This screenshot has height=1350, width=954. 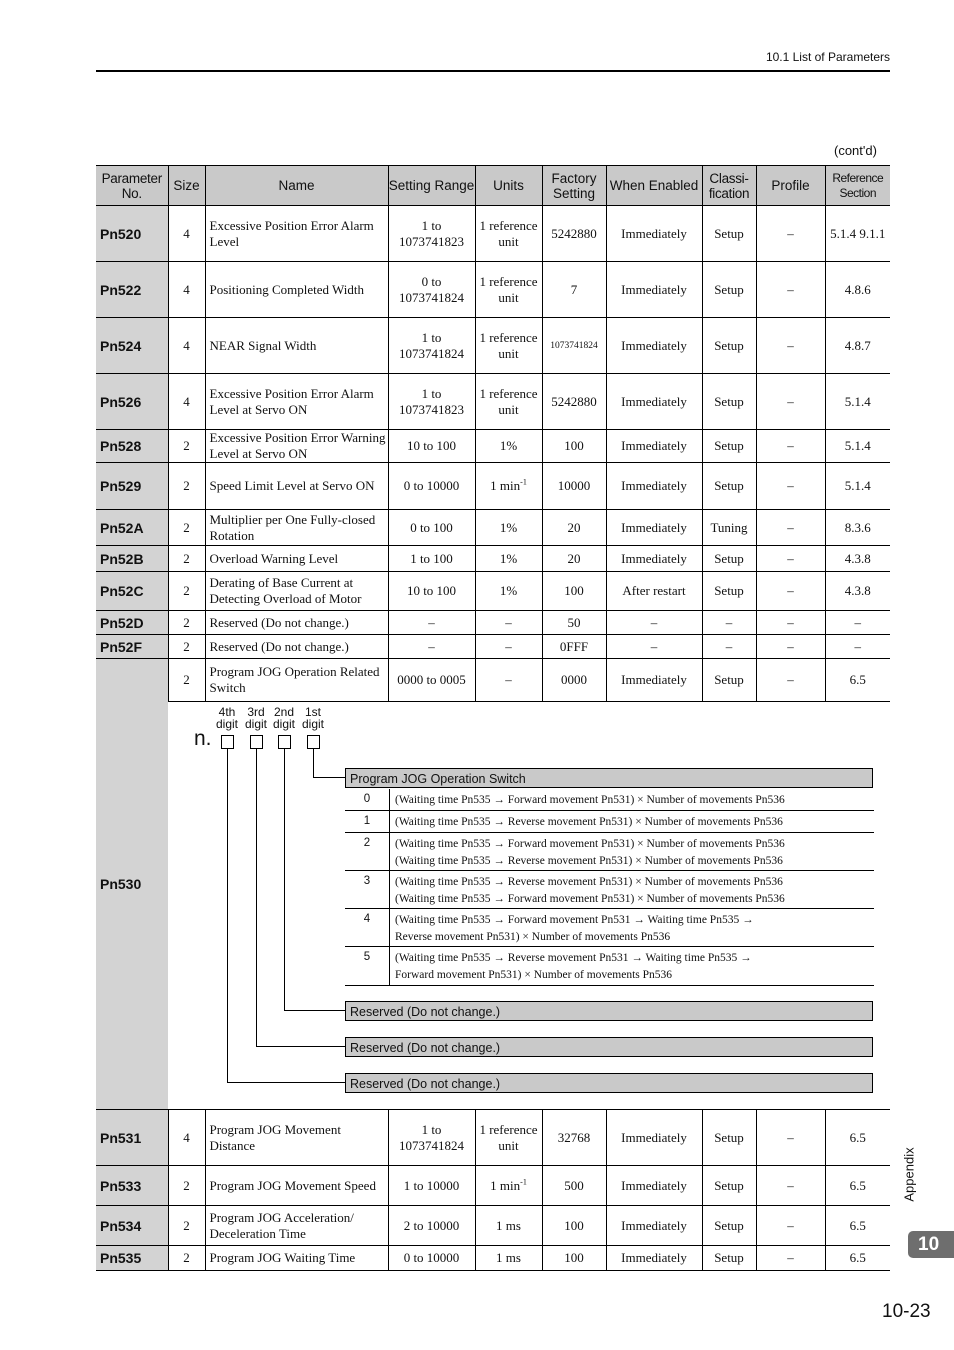 What do you see at coordinates (256, 742) in the screenshot?
I see `digit-box` at bounding box center [256, 742].